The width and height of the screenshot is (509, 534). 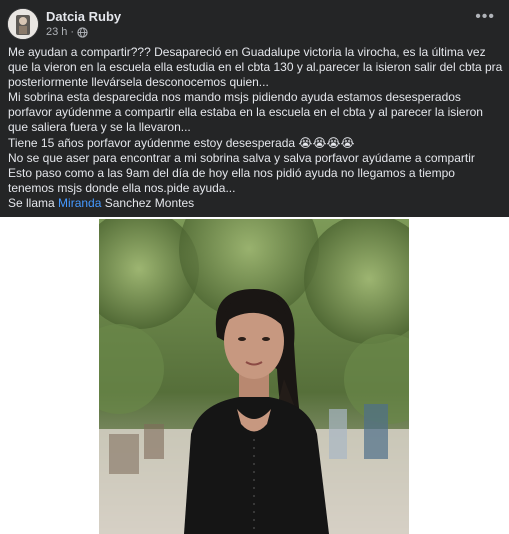 I want to click on name-mention-link: Miranda, so click(x=79, y=203).